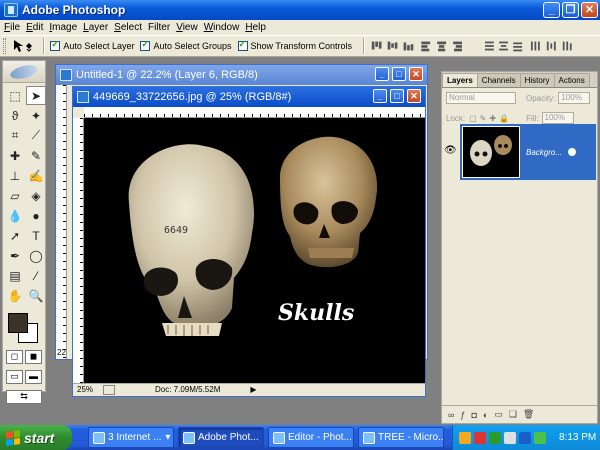 The height and width of the screenshot is (450, 600). I want to click on jump-to-imageready-icon: ⇆, so click(24, 397).